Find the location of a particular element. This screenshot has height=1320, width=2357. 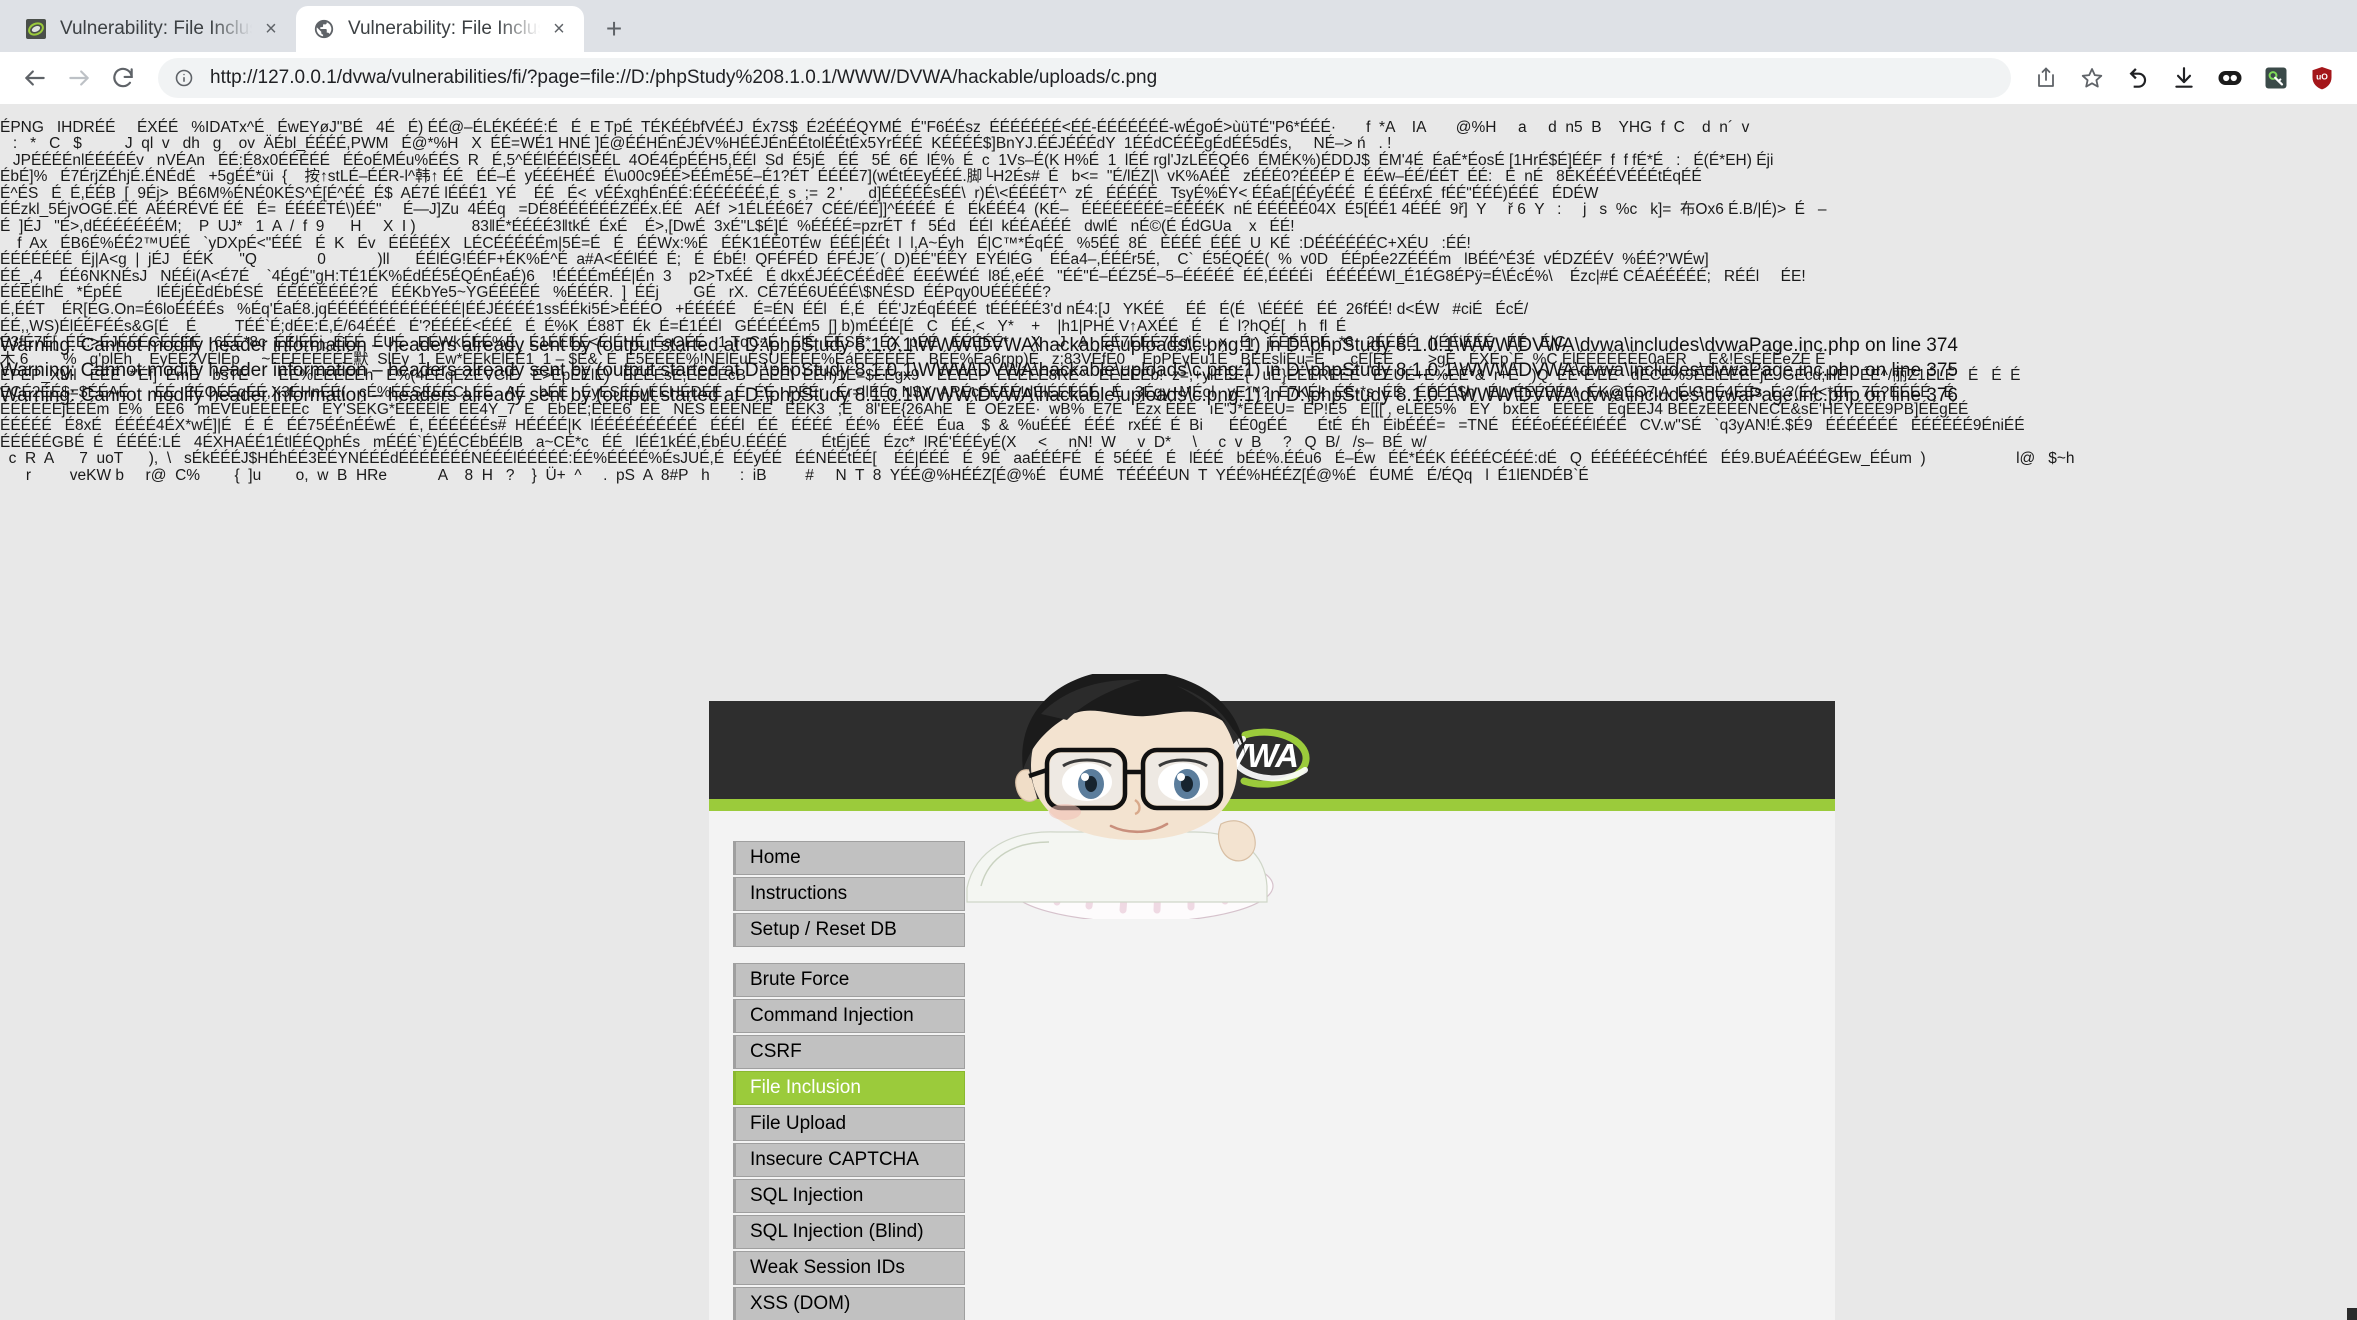

dvwa-favicon-icon is located at coordinates (36, 29).